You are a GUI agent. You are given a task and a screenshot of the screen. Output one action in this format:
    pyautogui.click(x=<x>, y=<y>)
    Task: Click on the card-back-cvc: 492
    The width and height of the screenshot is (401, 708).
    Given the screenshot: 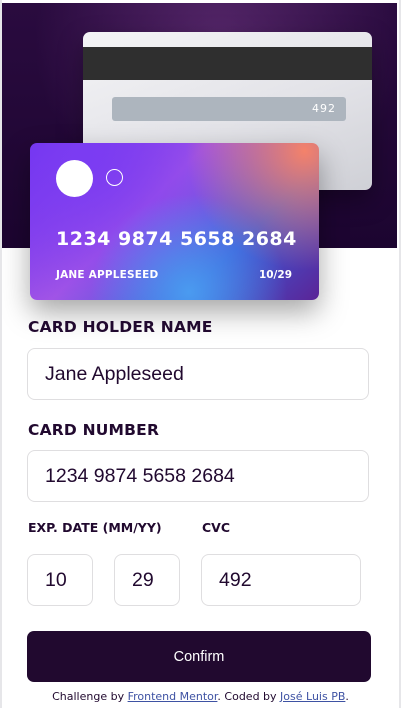 What is the action you would take?
    pyautogui.click(x=324, y=108)
    